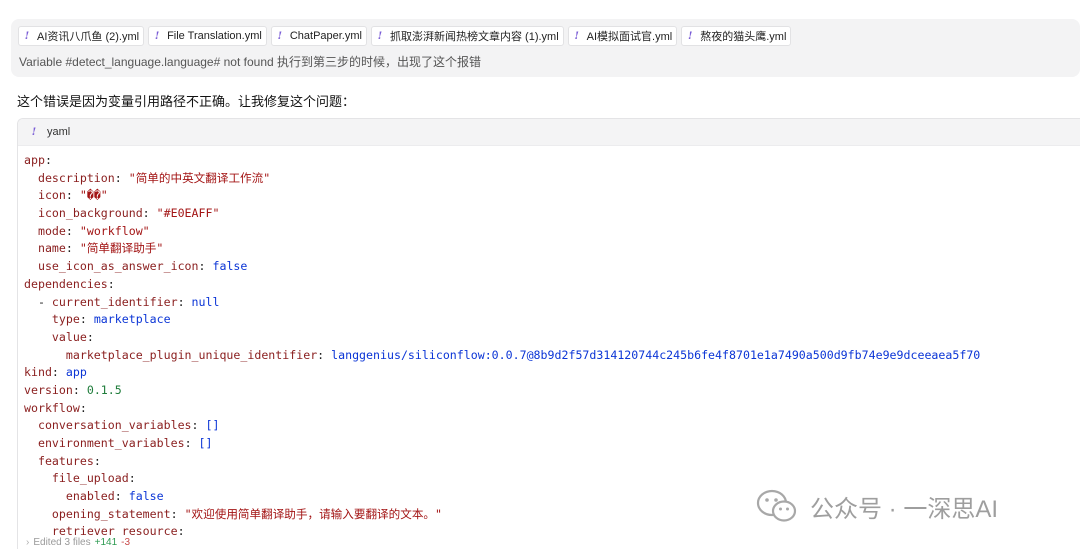  I want to click on edited-files-label: Edited 3 files, so click(62, 542).